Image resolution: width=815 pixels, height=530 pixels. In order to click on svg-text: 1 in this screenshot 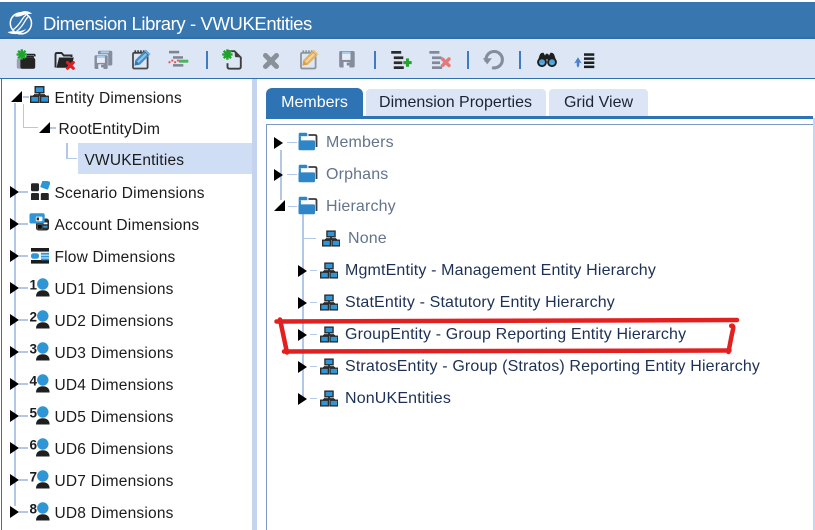, I will do `click(33, 285)`.